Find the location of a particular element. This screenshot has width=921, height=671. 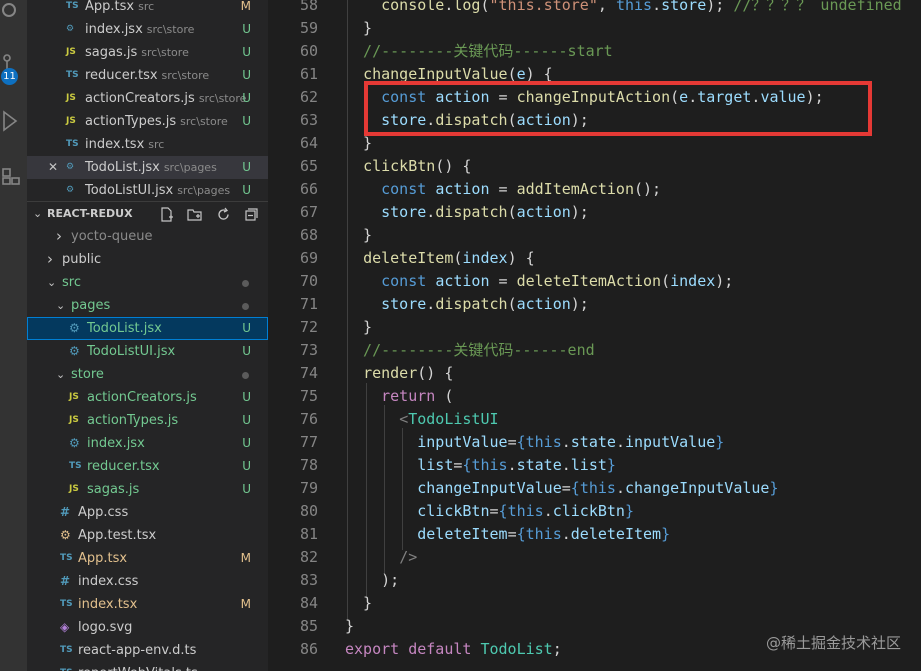

open-editor-item: TS index.tsx src is located at coordinates (147, 144).